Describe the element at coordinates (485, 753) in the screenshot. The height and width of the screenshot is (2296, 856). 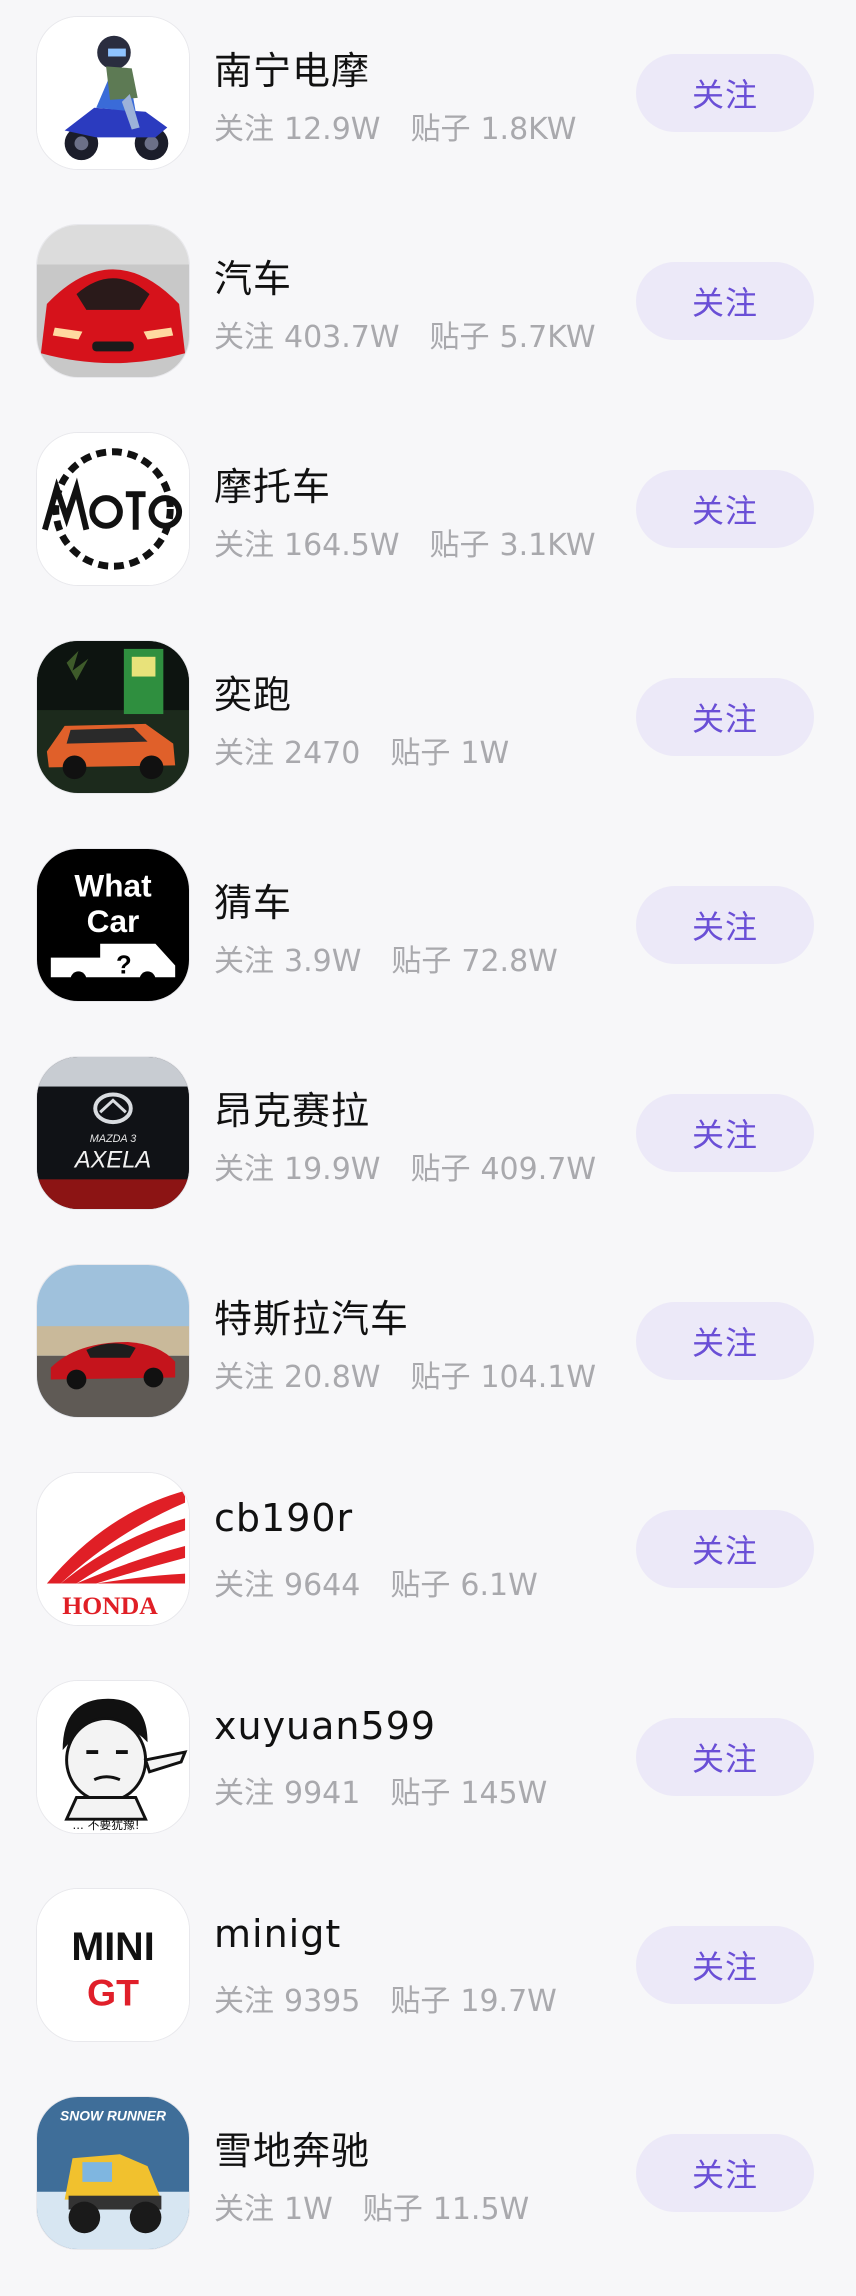
I see `posts-count: 1W` at that location.